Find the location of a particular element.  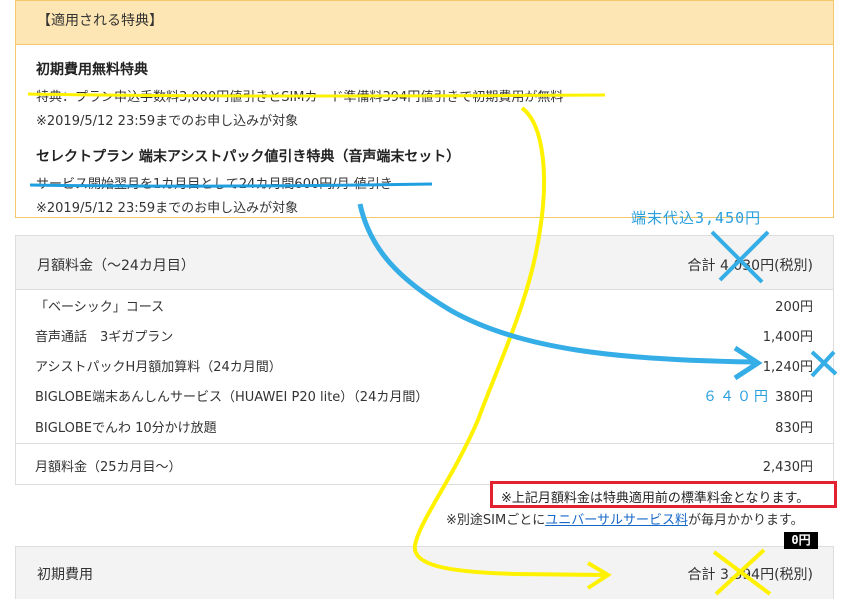

annotation-discounted-price: ６４０円 is located at coordinates (737, 397).